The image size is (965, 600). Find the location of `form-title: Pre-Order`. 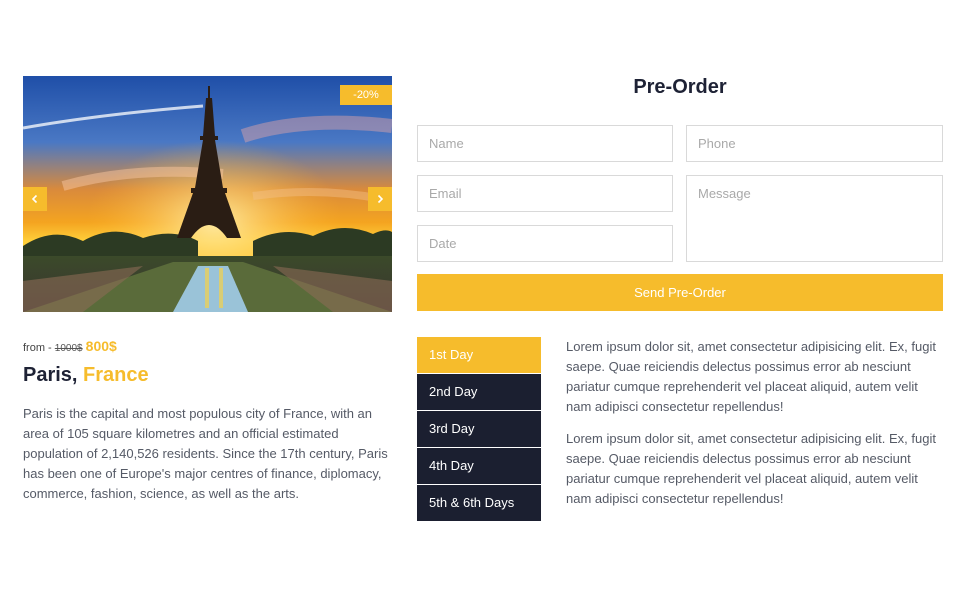

form-title: Pre-Order is located at coordinates (680, 87).